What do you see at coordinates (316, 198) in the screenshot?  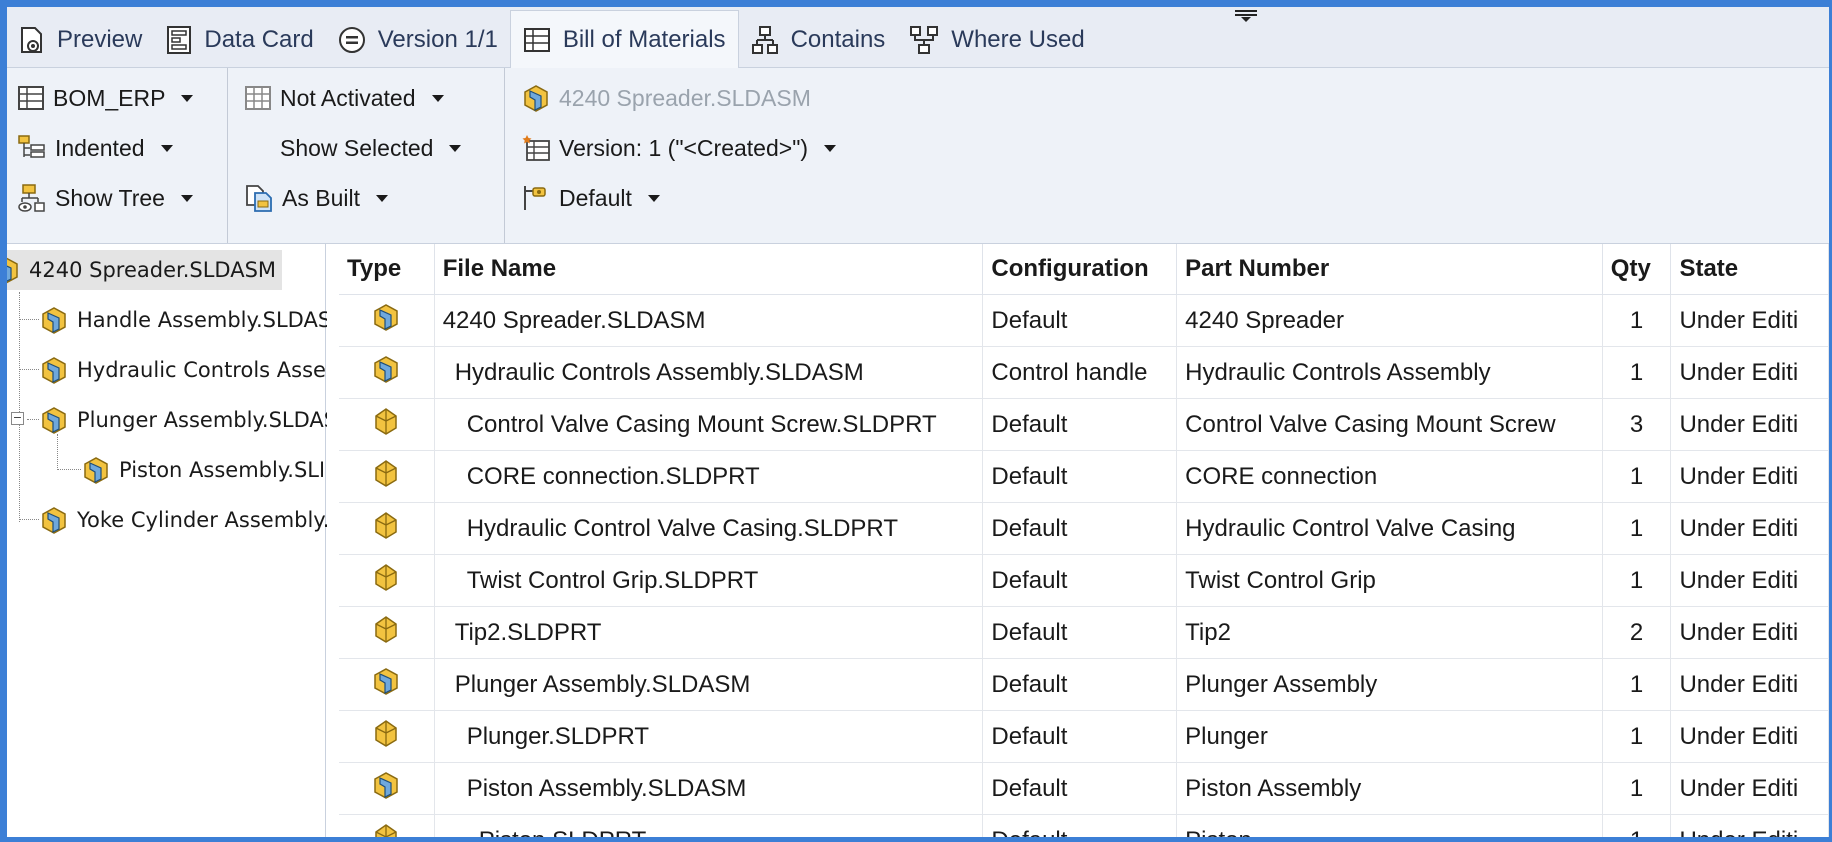 I see `as-built-dropdown: As Built` at bounding box center [316, 198].